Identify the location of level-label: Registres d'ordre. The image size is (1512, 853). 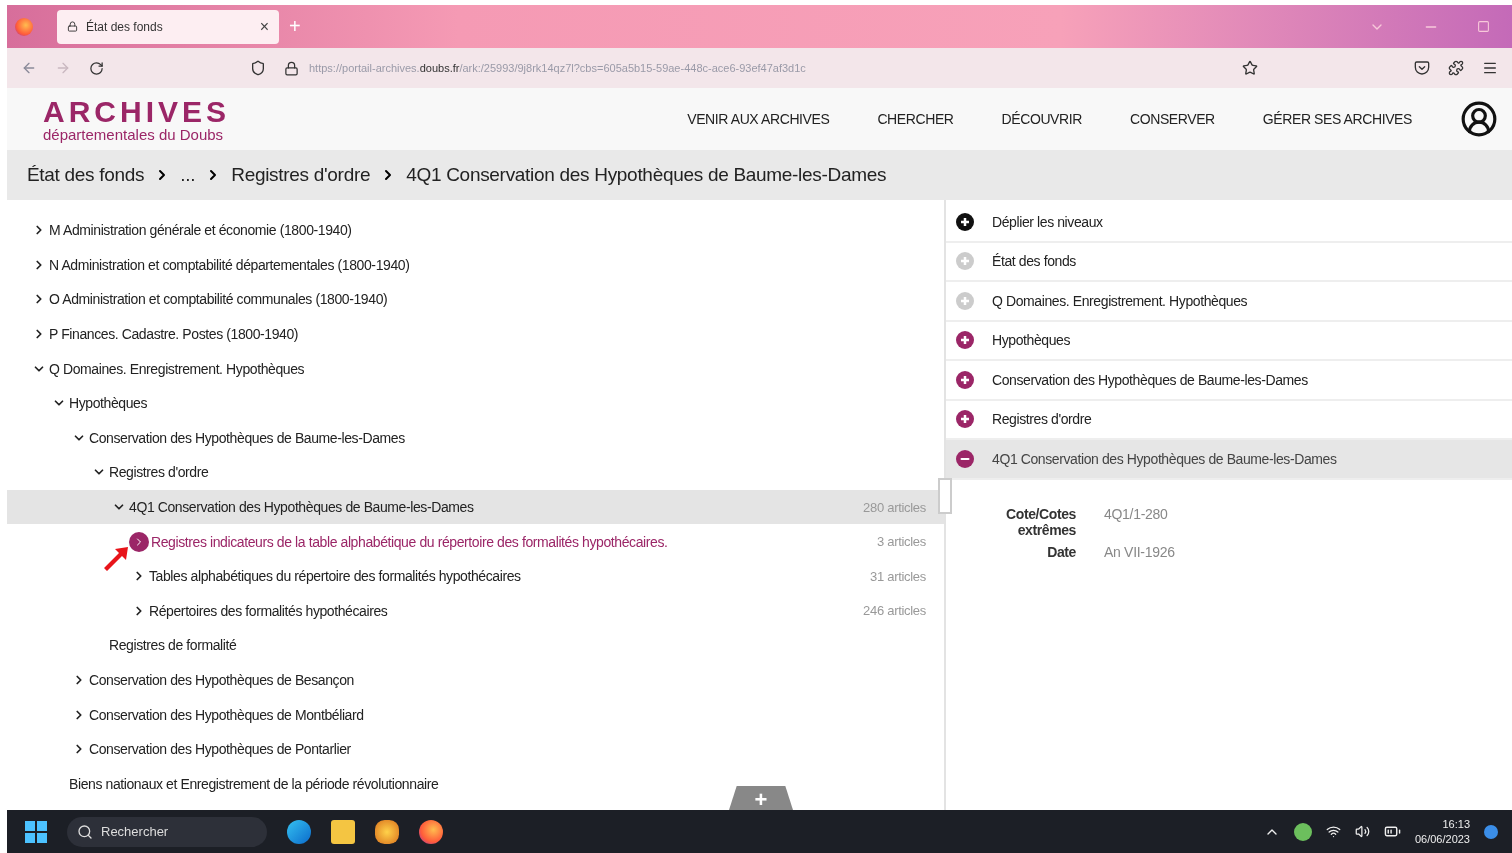
(1042, 419).